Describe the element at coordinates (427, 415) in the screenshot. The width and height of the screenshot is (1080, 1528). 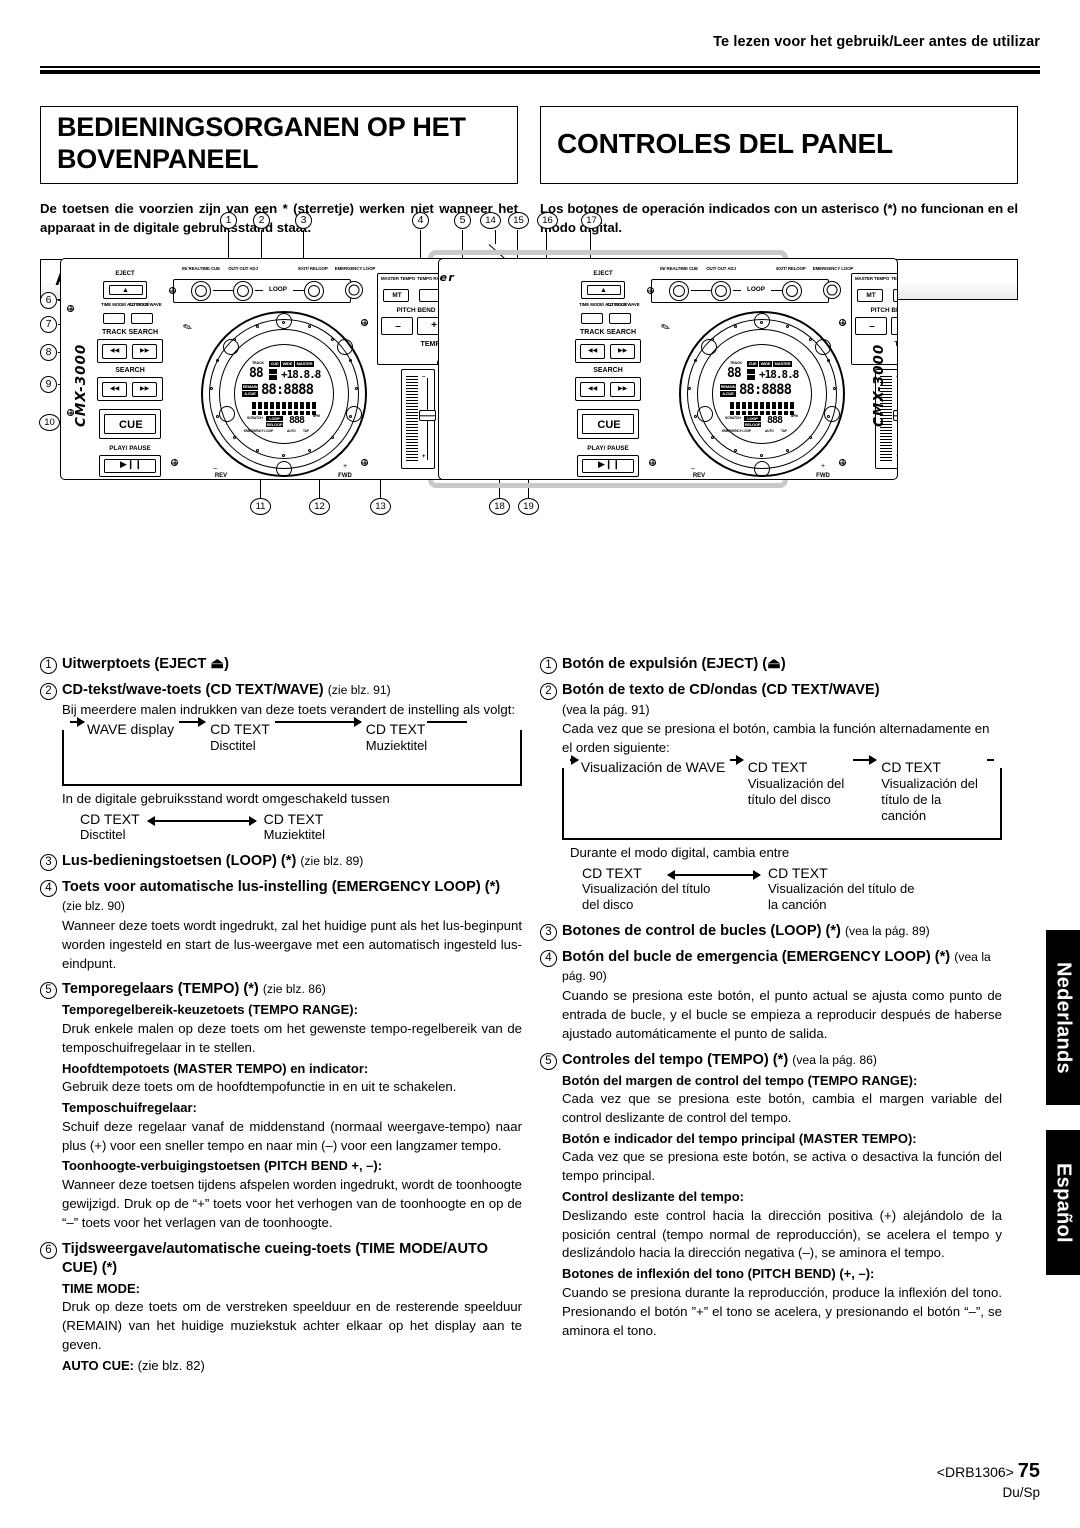
I see `tempo-slider-knob` at that location.